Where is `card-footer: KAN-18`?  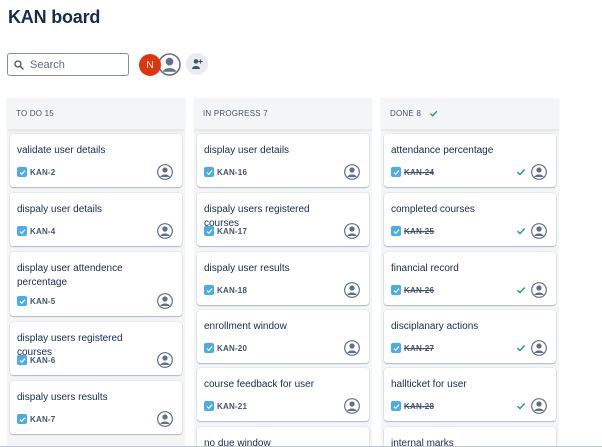
card-footer: KAN-18 is located at coordinates (225, 290).